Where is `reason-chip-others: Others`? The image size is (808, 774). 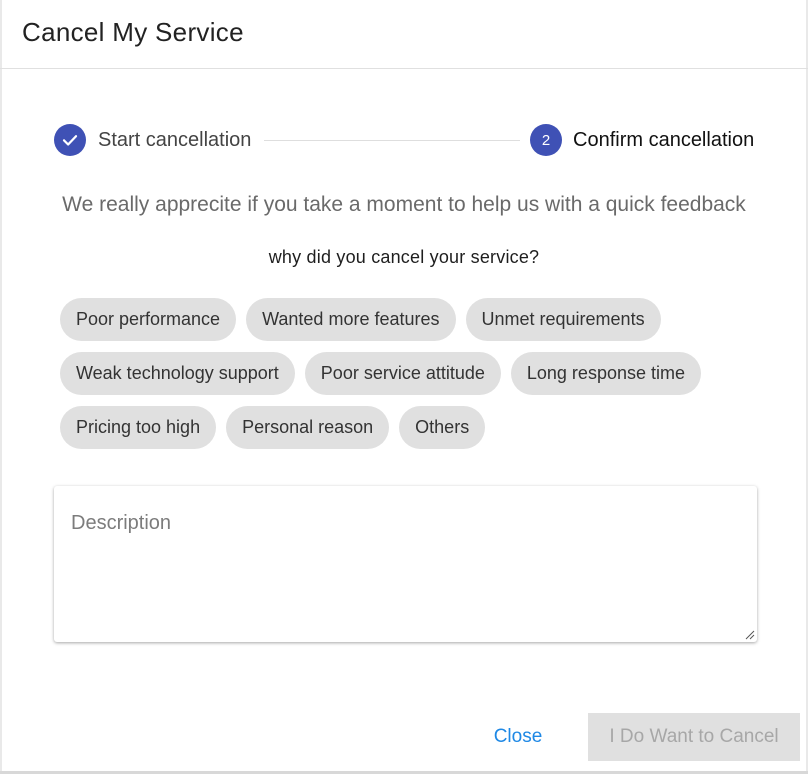 reason-chip-others: Others is located at coordinates (442, 427).